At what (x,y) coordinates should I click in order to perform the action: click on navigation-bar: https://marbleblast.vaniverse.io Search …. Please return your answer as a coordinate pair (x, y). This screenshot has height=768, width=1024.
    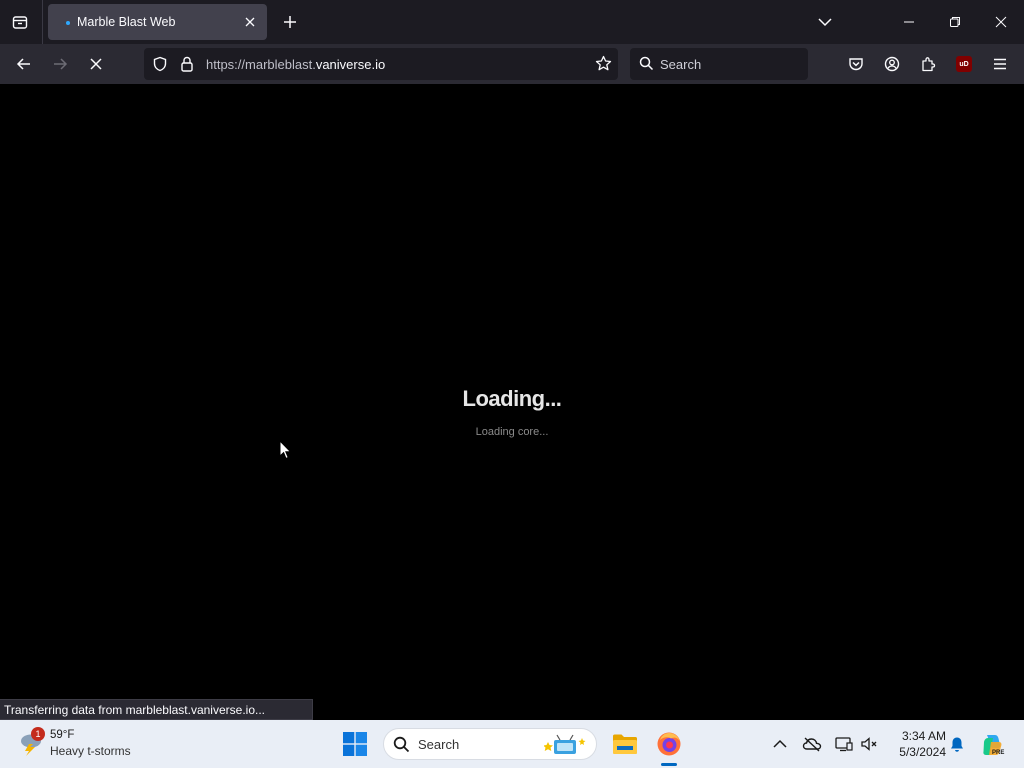
    Looking at the image, I should click on (512, 64).